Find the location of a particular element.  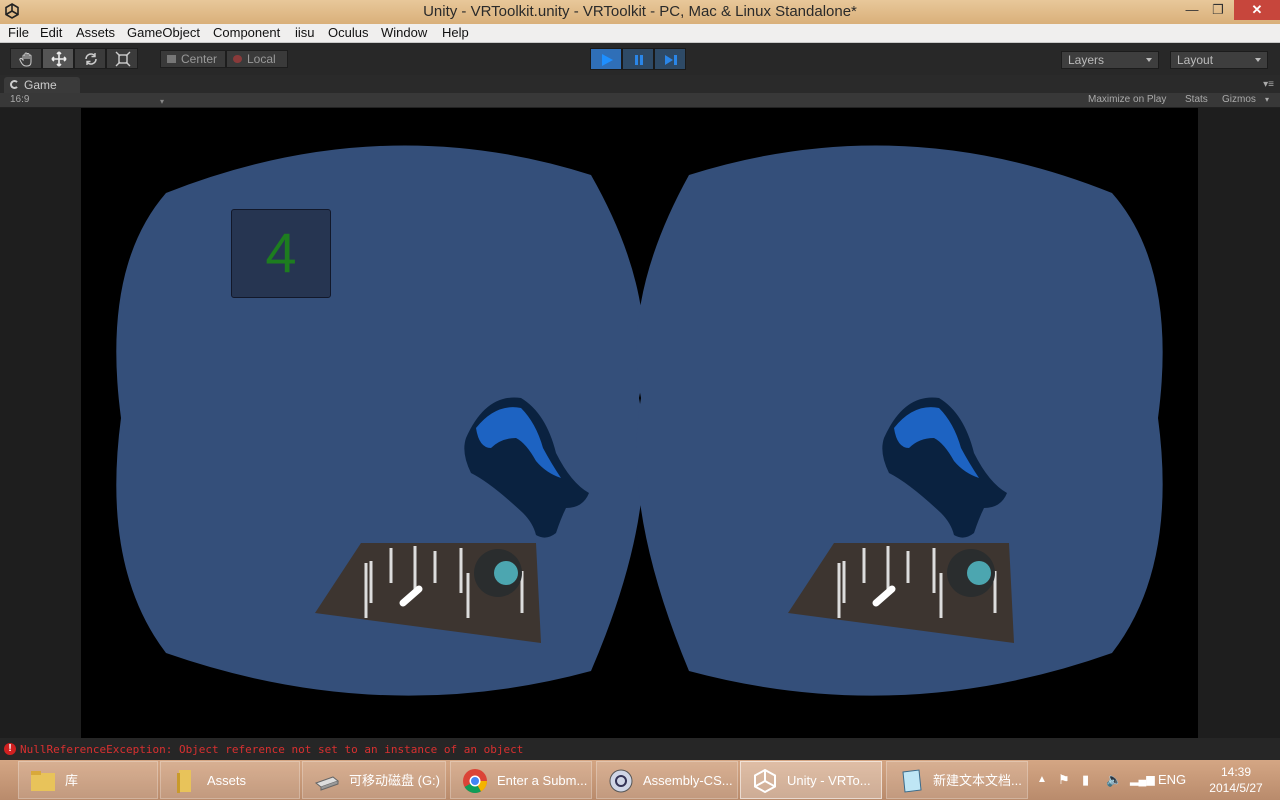

menu-gameobject: GameObject is located at coordinates (163, 32).